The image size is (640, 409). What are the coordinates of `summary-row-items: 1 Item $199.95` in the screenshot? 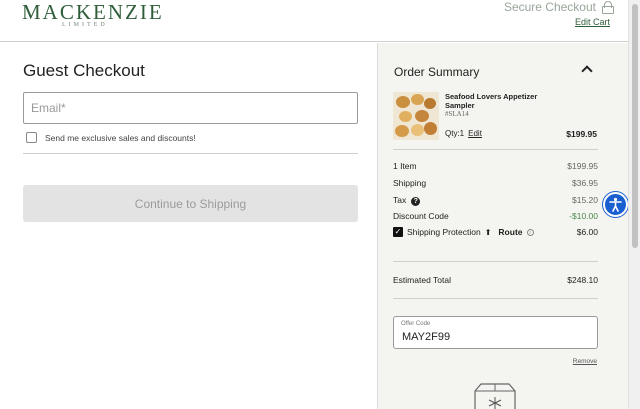 It's located at (495, 166).